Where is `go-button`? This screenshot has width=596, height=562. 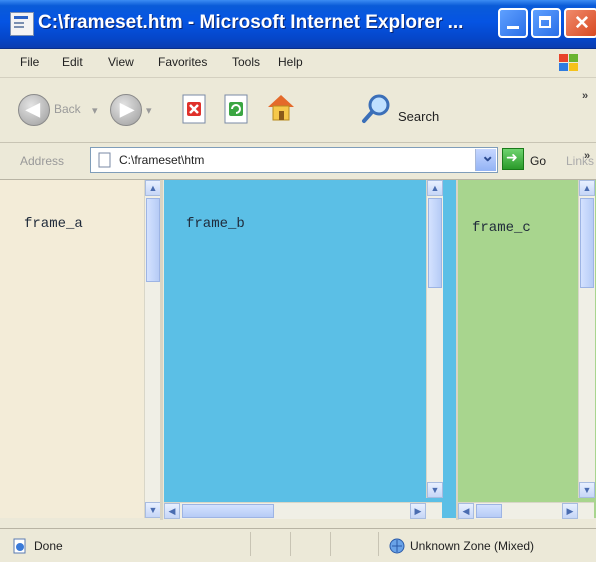 go-button is located at coordinates (513, 159).